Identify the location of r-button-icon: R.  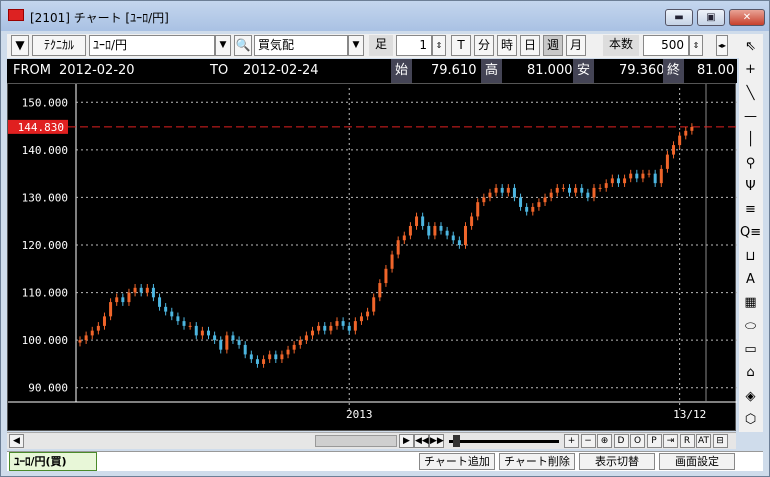
(687, 441).